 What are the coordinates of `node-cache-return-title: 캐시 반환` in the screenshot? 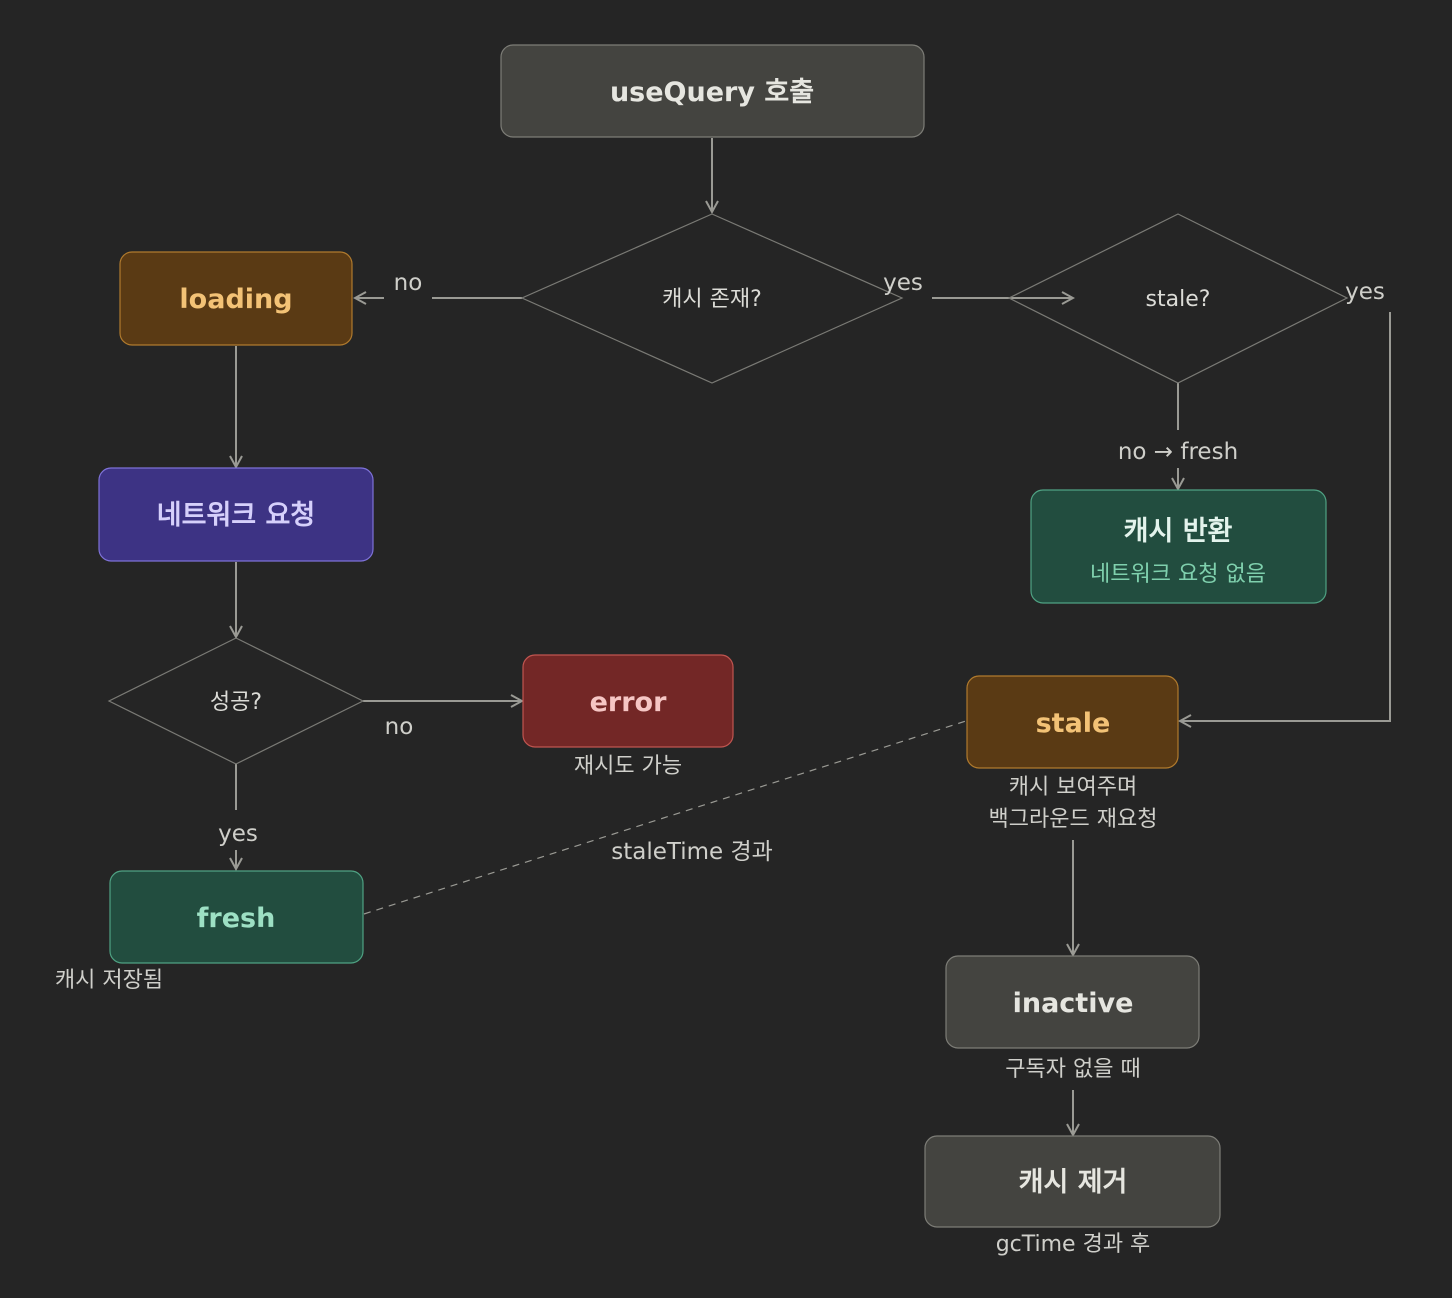 It's located at (1178, 531).